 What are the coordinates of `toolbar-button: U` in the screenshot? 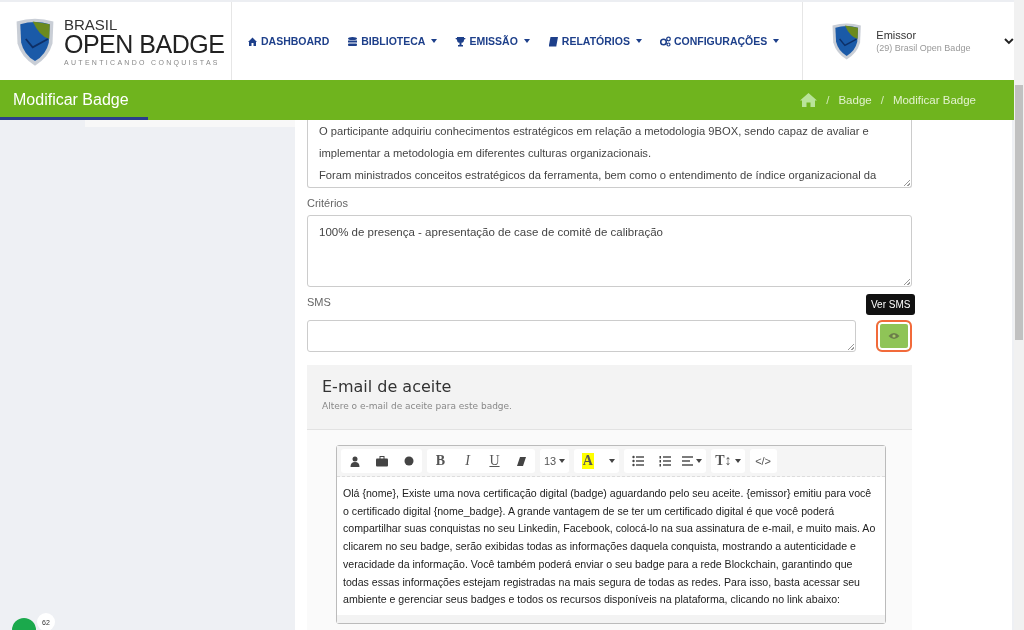 It's located at (494, 461).